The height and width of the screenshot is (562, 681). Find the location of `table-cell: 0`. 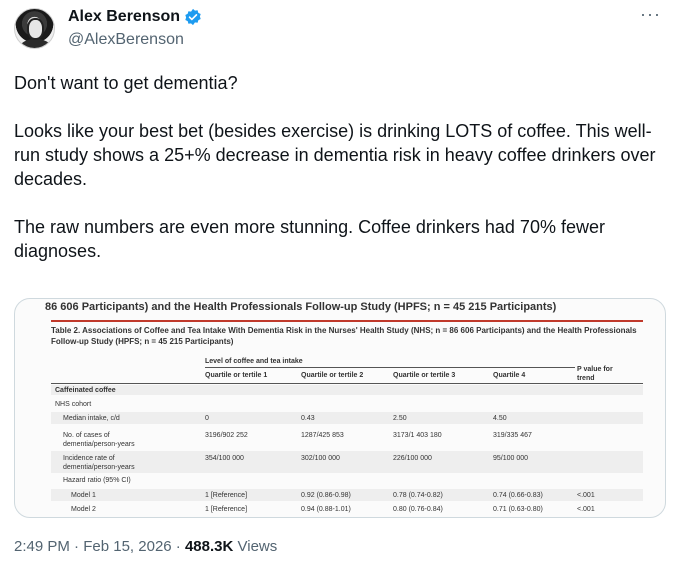

table-cell: 0 is located at coordinates (207, 418).